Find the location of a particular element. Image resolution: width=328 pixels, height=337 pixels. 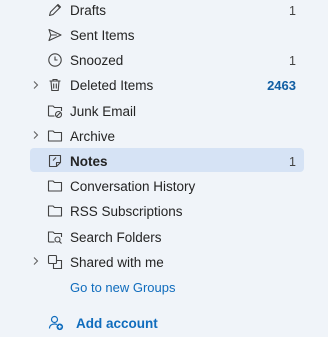

clock-icon is located at coordinates (55, 60).